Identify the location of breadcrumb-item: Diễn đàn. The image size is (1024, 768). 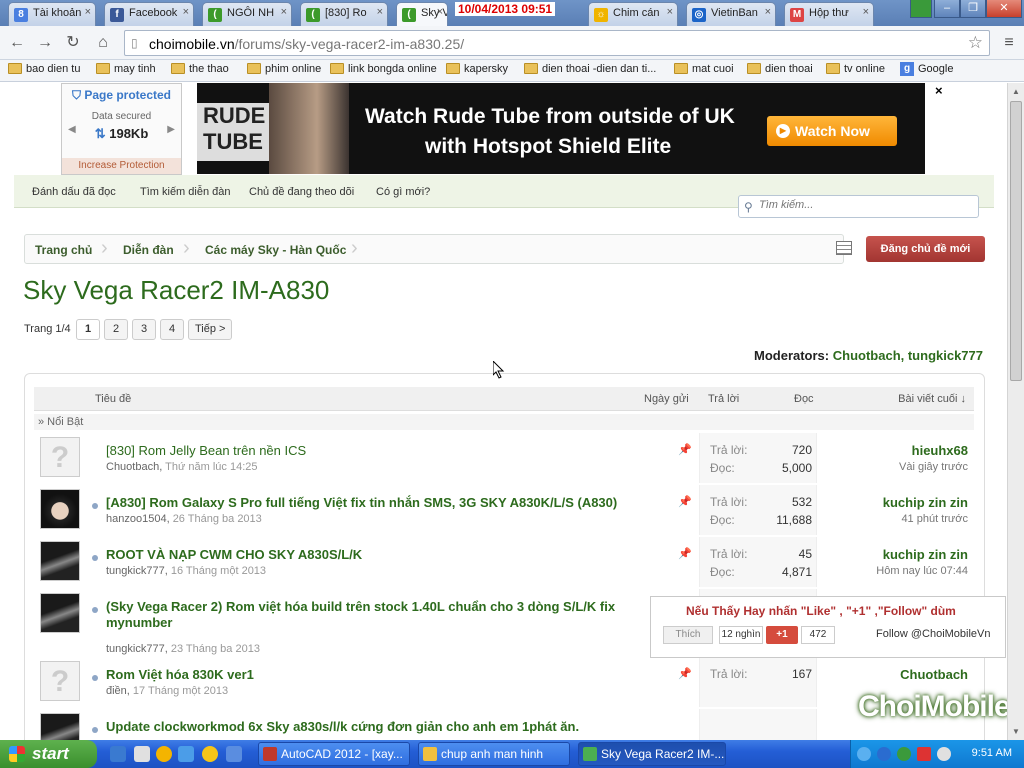
(148, 250).